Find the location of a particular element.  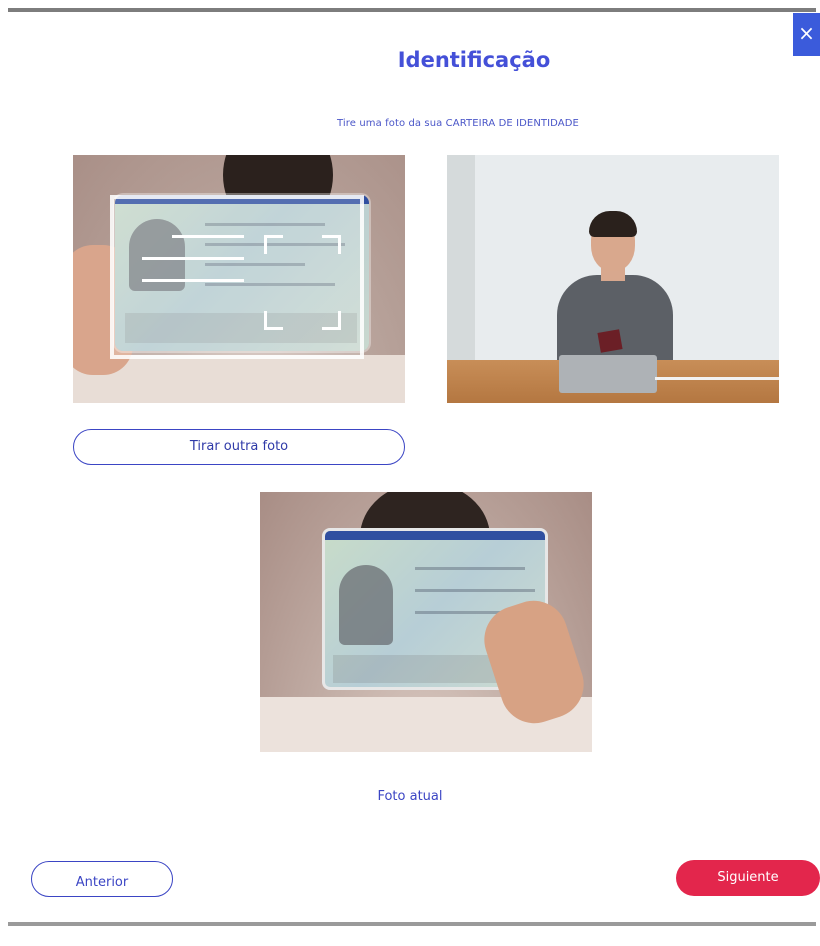

person-at-desk-image is located at coordinates (613, 279).